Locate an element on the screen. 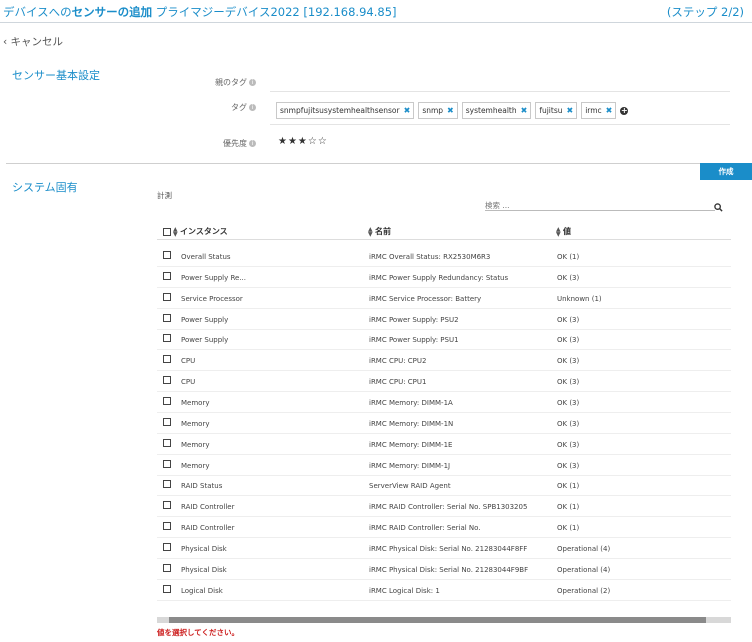 The width and height of the screenshot is (752, 642). tags-label: タグ i is located at coordinates (206, 107).